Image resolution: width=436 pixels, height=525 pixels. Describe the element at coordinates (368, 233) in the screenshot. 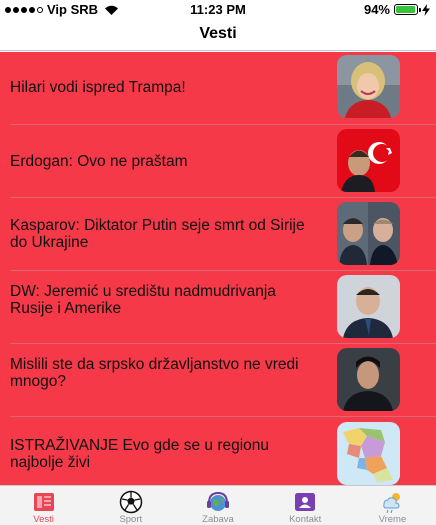

I see `news-thumbnail-kasparov-putin` at that location.